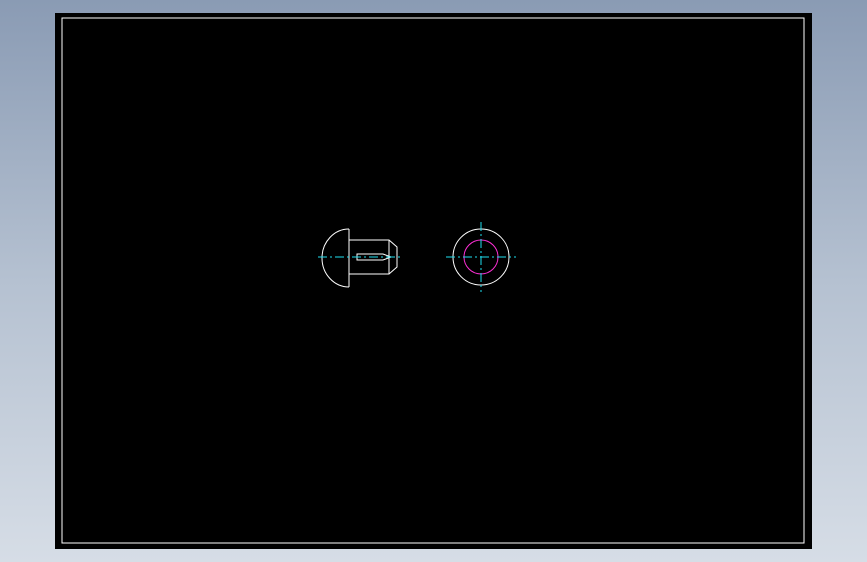  What do you see at coordinates (481, 257) in the screenshot?
I see `end-view` at bounding box center [481, 257].